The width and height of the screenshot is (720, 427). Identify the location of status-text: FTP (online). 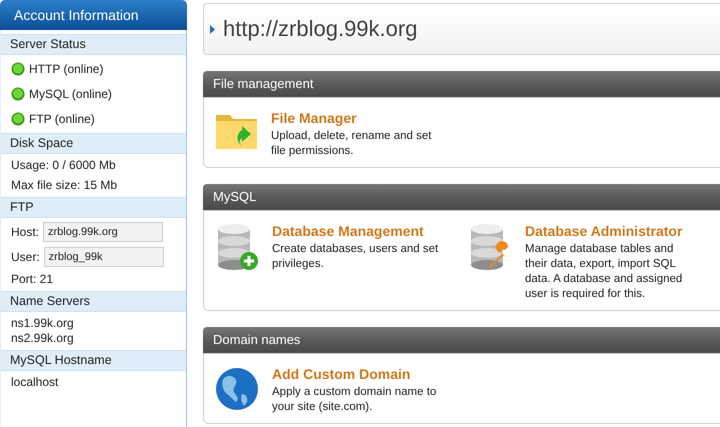
(62, 119).